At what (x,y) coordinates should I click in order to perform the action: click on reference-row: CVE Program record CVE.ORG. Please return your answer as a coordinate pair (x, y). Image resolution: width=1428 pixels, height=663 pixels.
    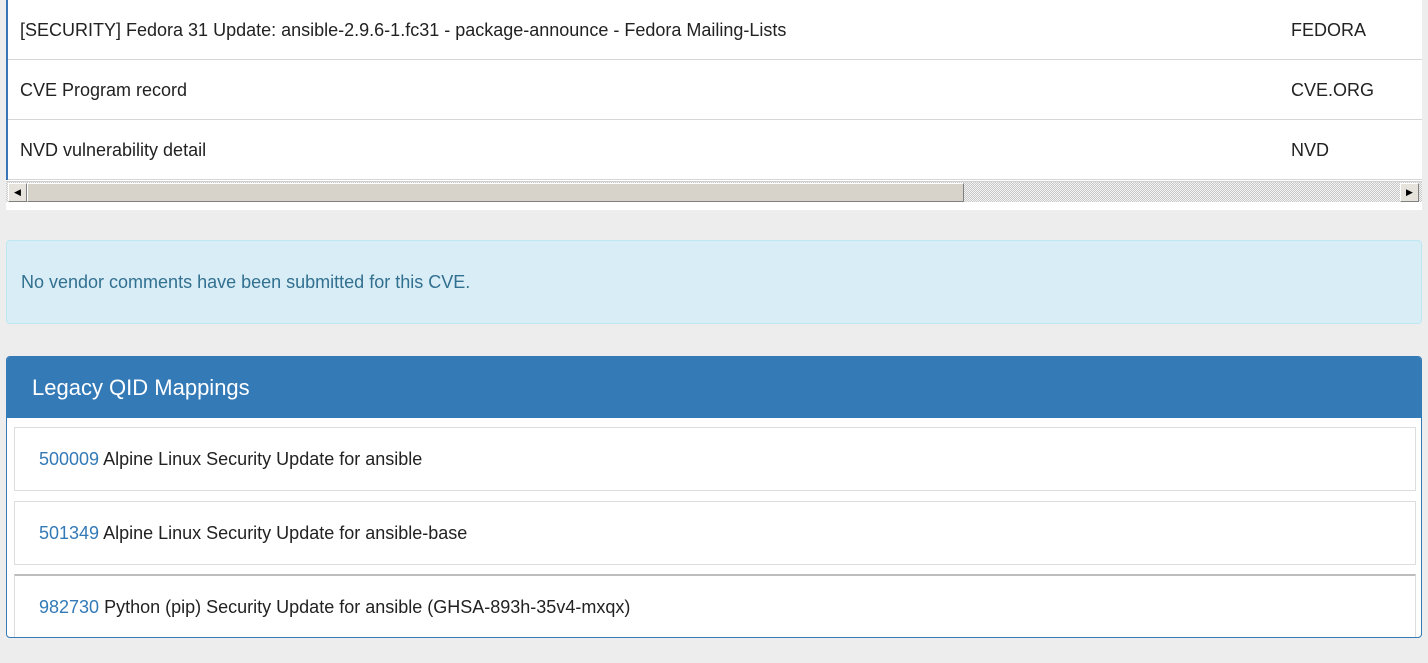
    Looking at the image, I should click on (715, 90).